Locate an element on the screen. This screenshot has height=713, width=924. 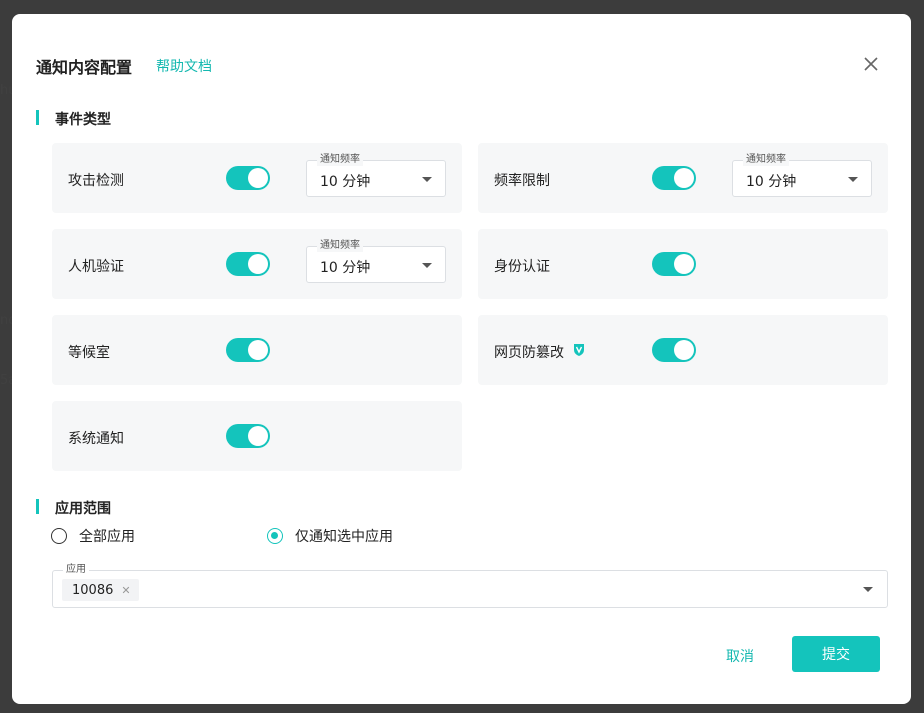
event-label: 系统通知 is located at coordinates (96, 439).